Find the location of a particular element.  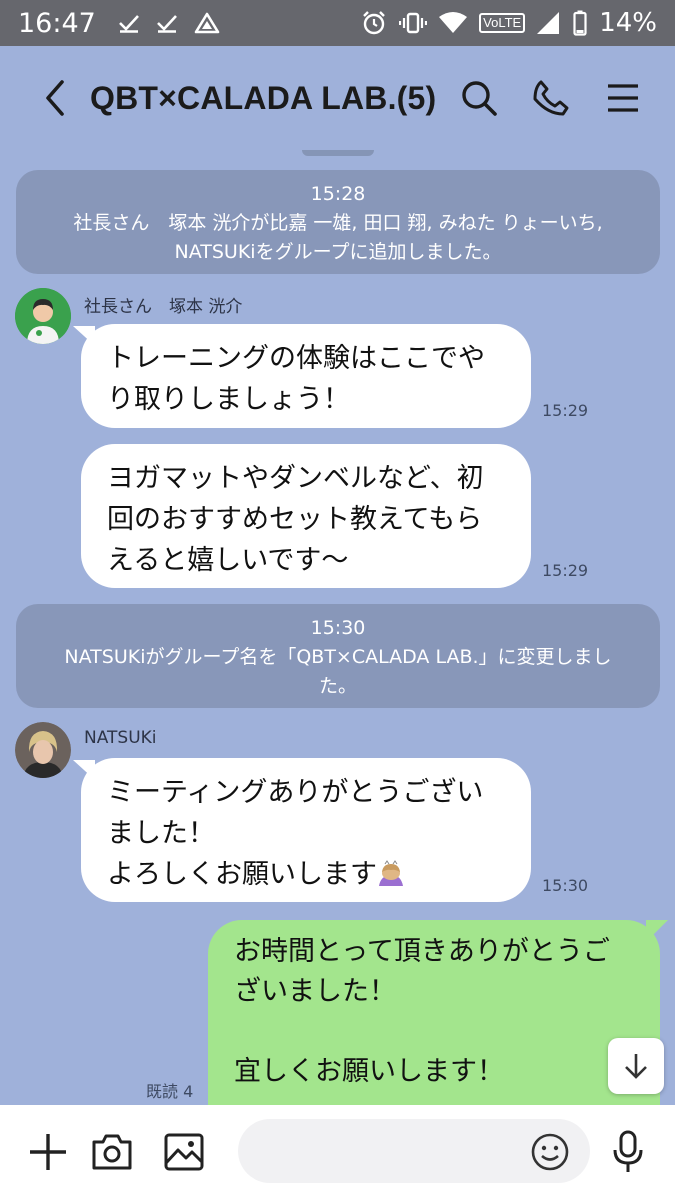

message-text: ヨガマットやダンベルなど、初回のおすすめセット教えてもらえると嬉しいです〜 is located at coordinates (295, 519).